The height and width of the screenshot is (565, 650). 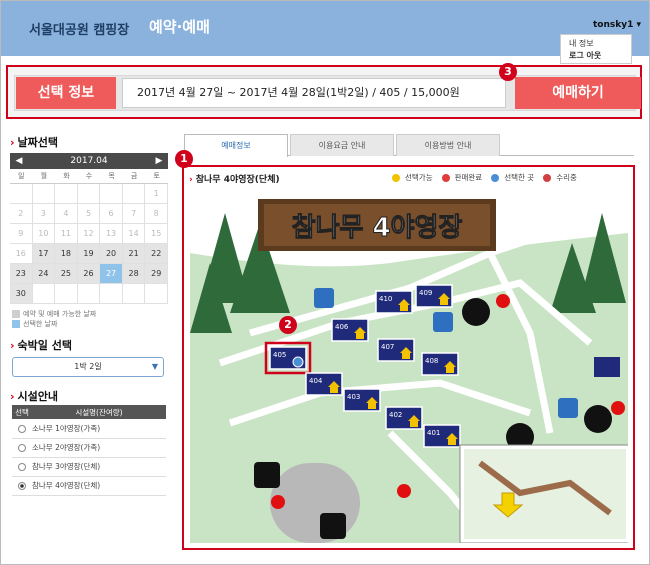 I want to click on campsite-number: 402, so click(x=395, y=415).